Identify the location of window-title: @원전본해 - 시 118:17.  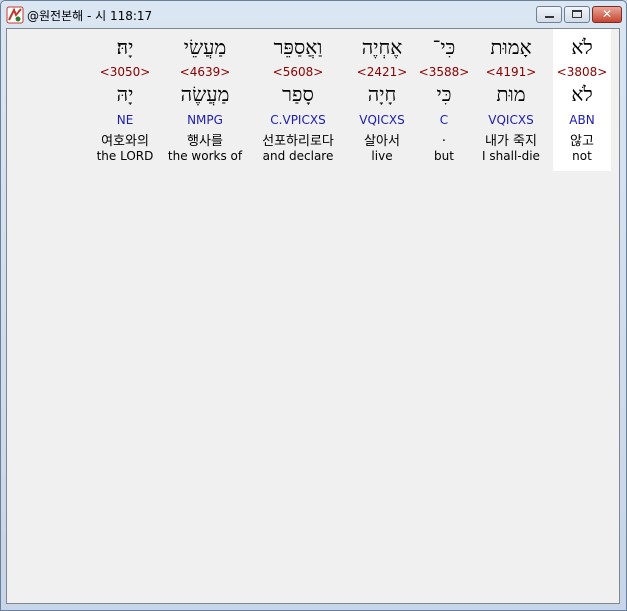
(90, 16).